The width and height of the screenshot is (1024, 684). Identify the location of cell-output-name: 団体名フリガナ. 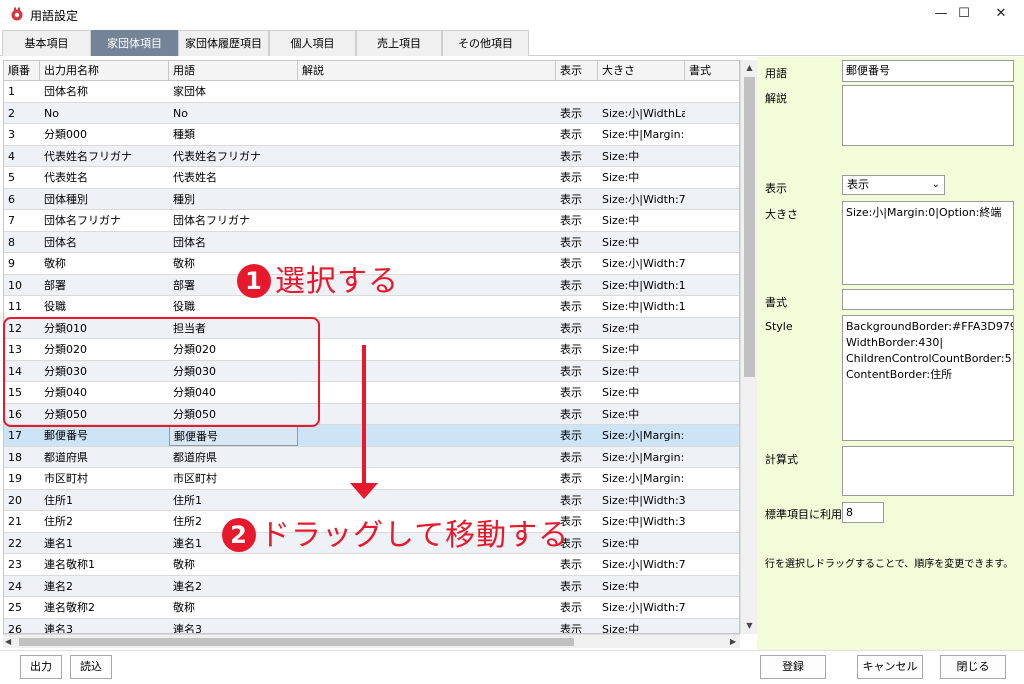
(104, 220).